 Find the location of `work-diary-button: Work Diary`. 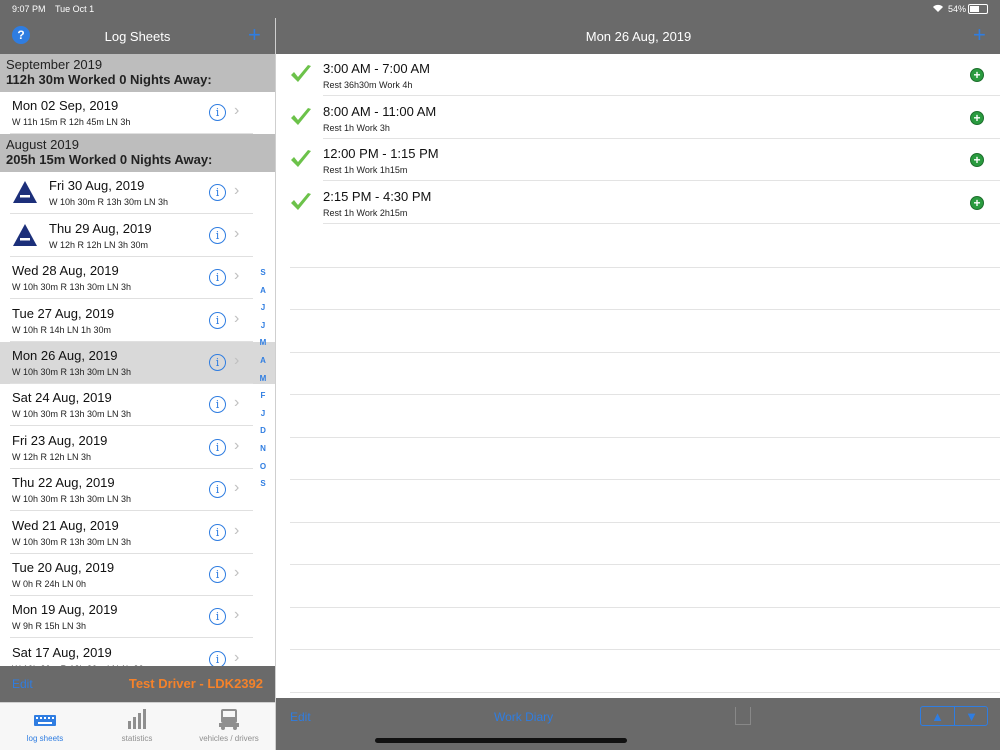

work-diary-button: Work Diary is located at coordinates (523, 717).